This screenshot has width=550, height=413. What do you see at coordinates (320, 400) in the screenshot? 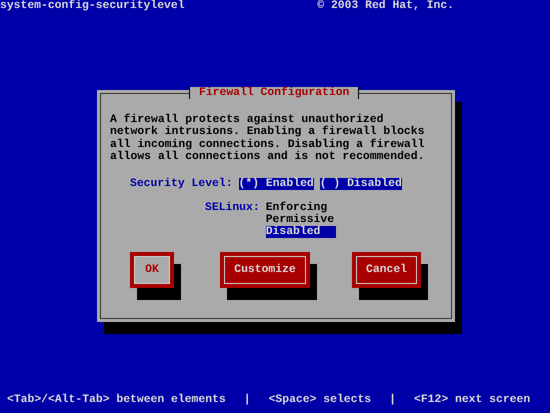
I see `key-hint: <Space> selects` at bounding box center [320, 400].